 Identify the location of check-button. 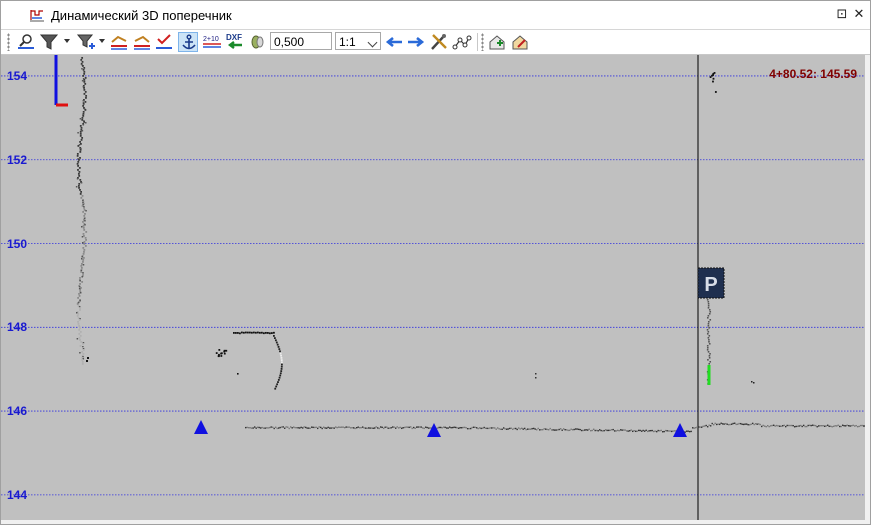
(164, 42).